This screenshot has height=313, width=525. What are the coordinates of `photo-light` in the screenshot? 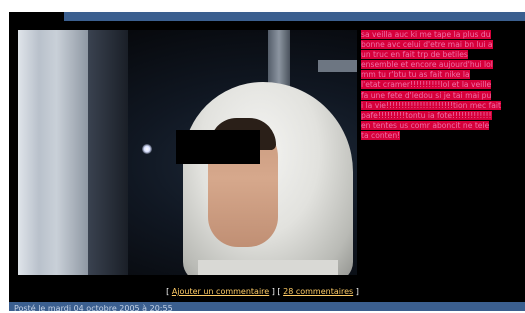 It's located at (147, 149).